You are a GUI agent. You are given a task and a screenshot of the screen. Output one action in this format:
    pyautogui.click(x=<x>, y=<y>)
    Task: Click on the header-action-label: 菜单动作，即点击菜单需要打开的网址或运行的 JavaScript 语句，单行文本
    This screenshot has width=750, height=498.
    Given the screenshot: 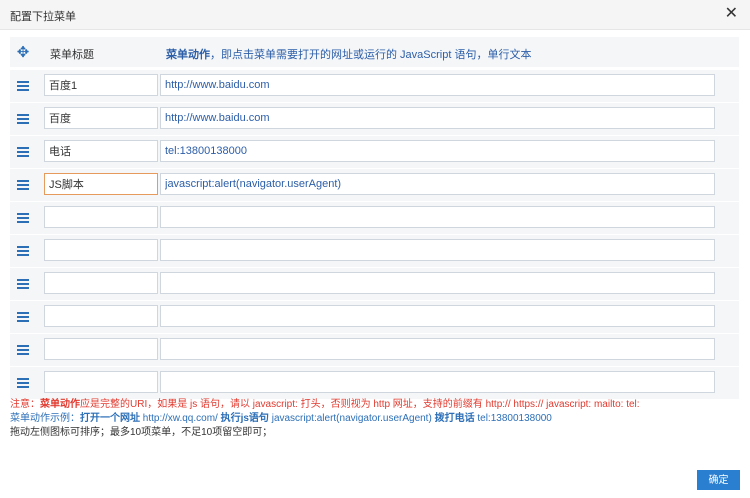 What is the action you would take?
    pyautogui.click(x=349, y=55)
    